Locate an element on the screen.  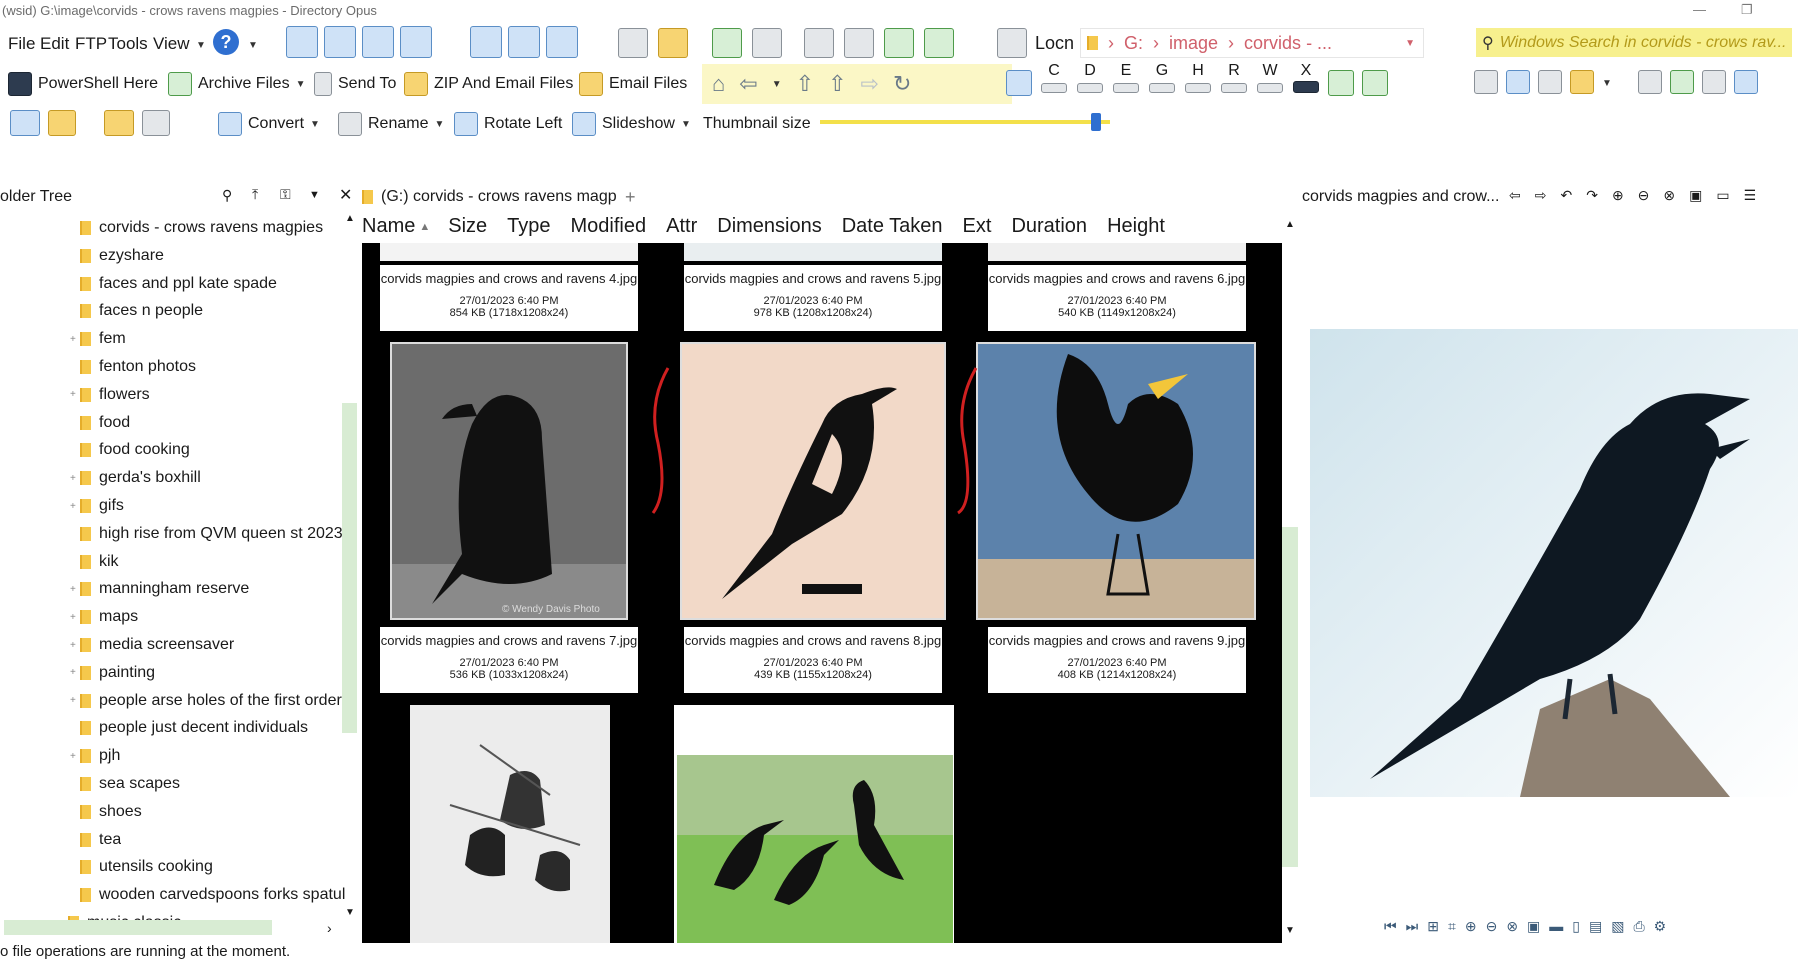
image-icon: ▧ is located at coordinates (1617, 926).